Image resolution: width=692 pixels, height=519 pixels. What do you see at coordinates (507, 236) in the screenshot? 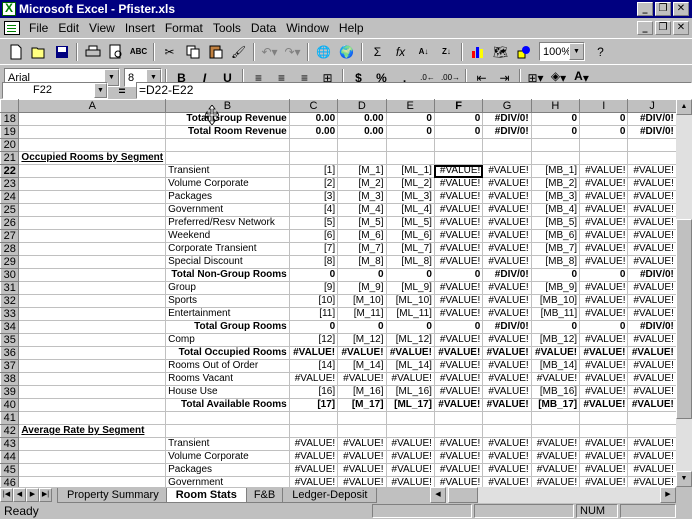
I see `cell-g27: #VALUE!` at bounding box center [507, 236].